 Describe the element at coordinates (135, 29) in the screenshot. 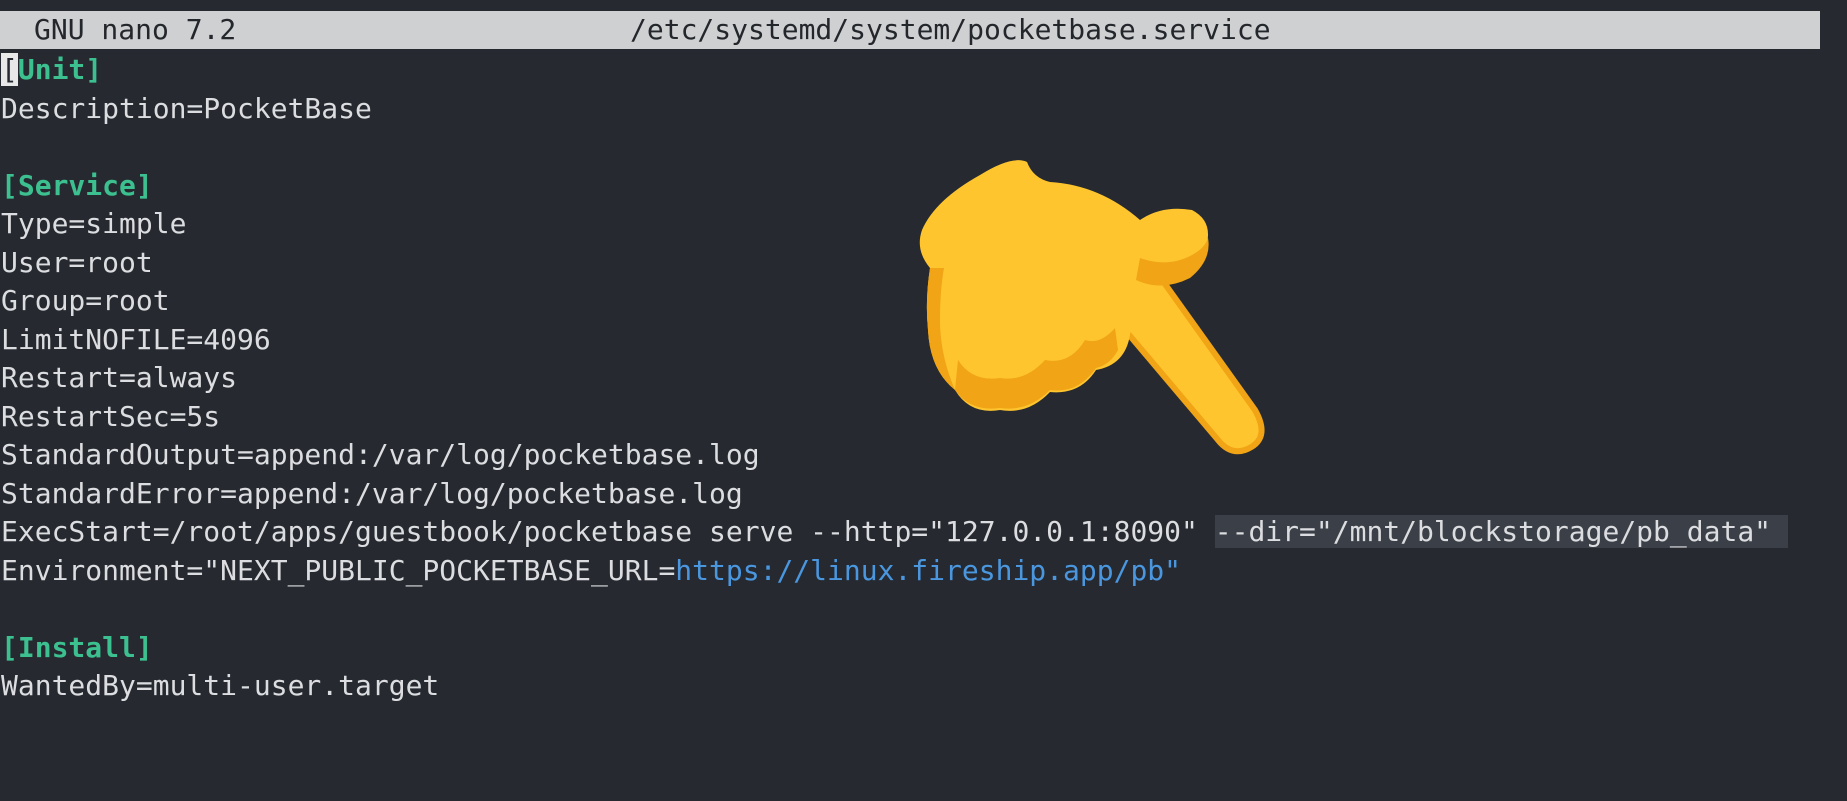

I see `app-version: GNU nano 7.2` at that location.